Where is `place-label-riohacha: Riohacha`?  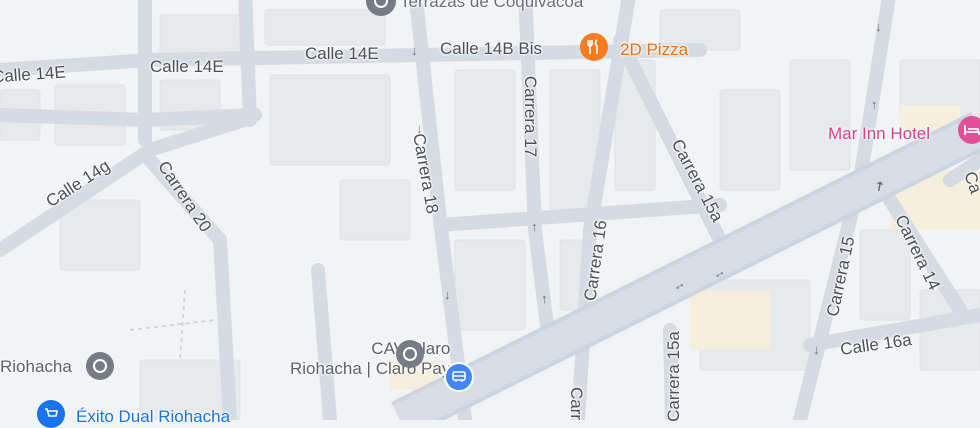
place-label-riohacha: Riohacha is located at coordinates (36, 367).